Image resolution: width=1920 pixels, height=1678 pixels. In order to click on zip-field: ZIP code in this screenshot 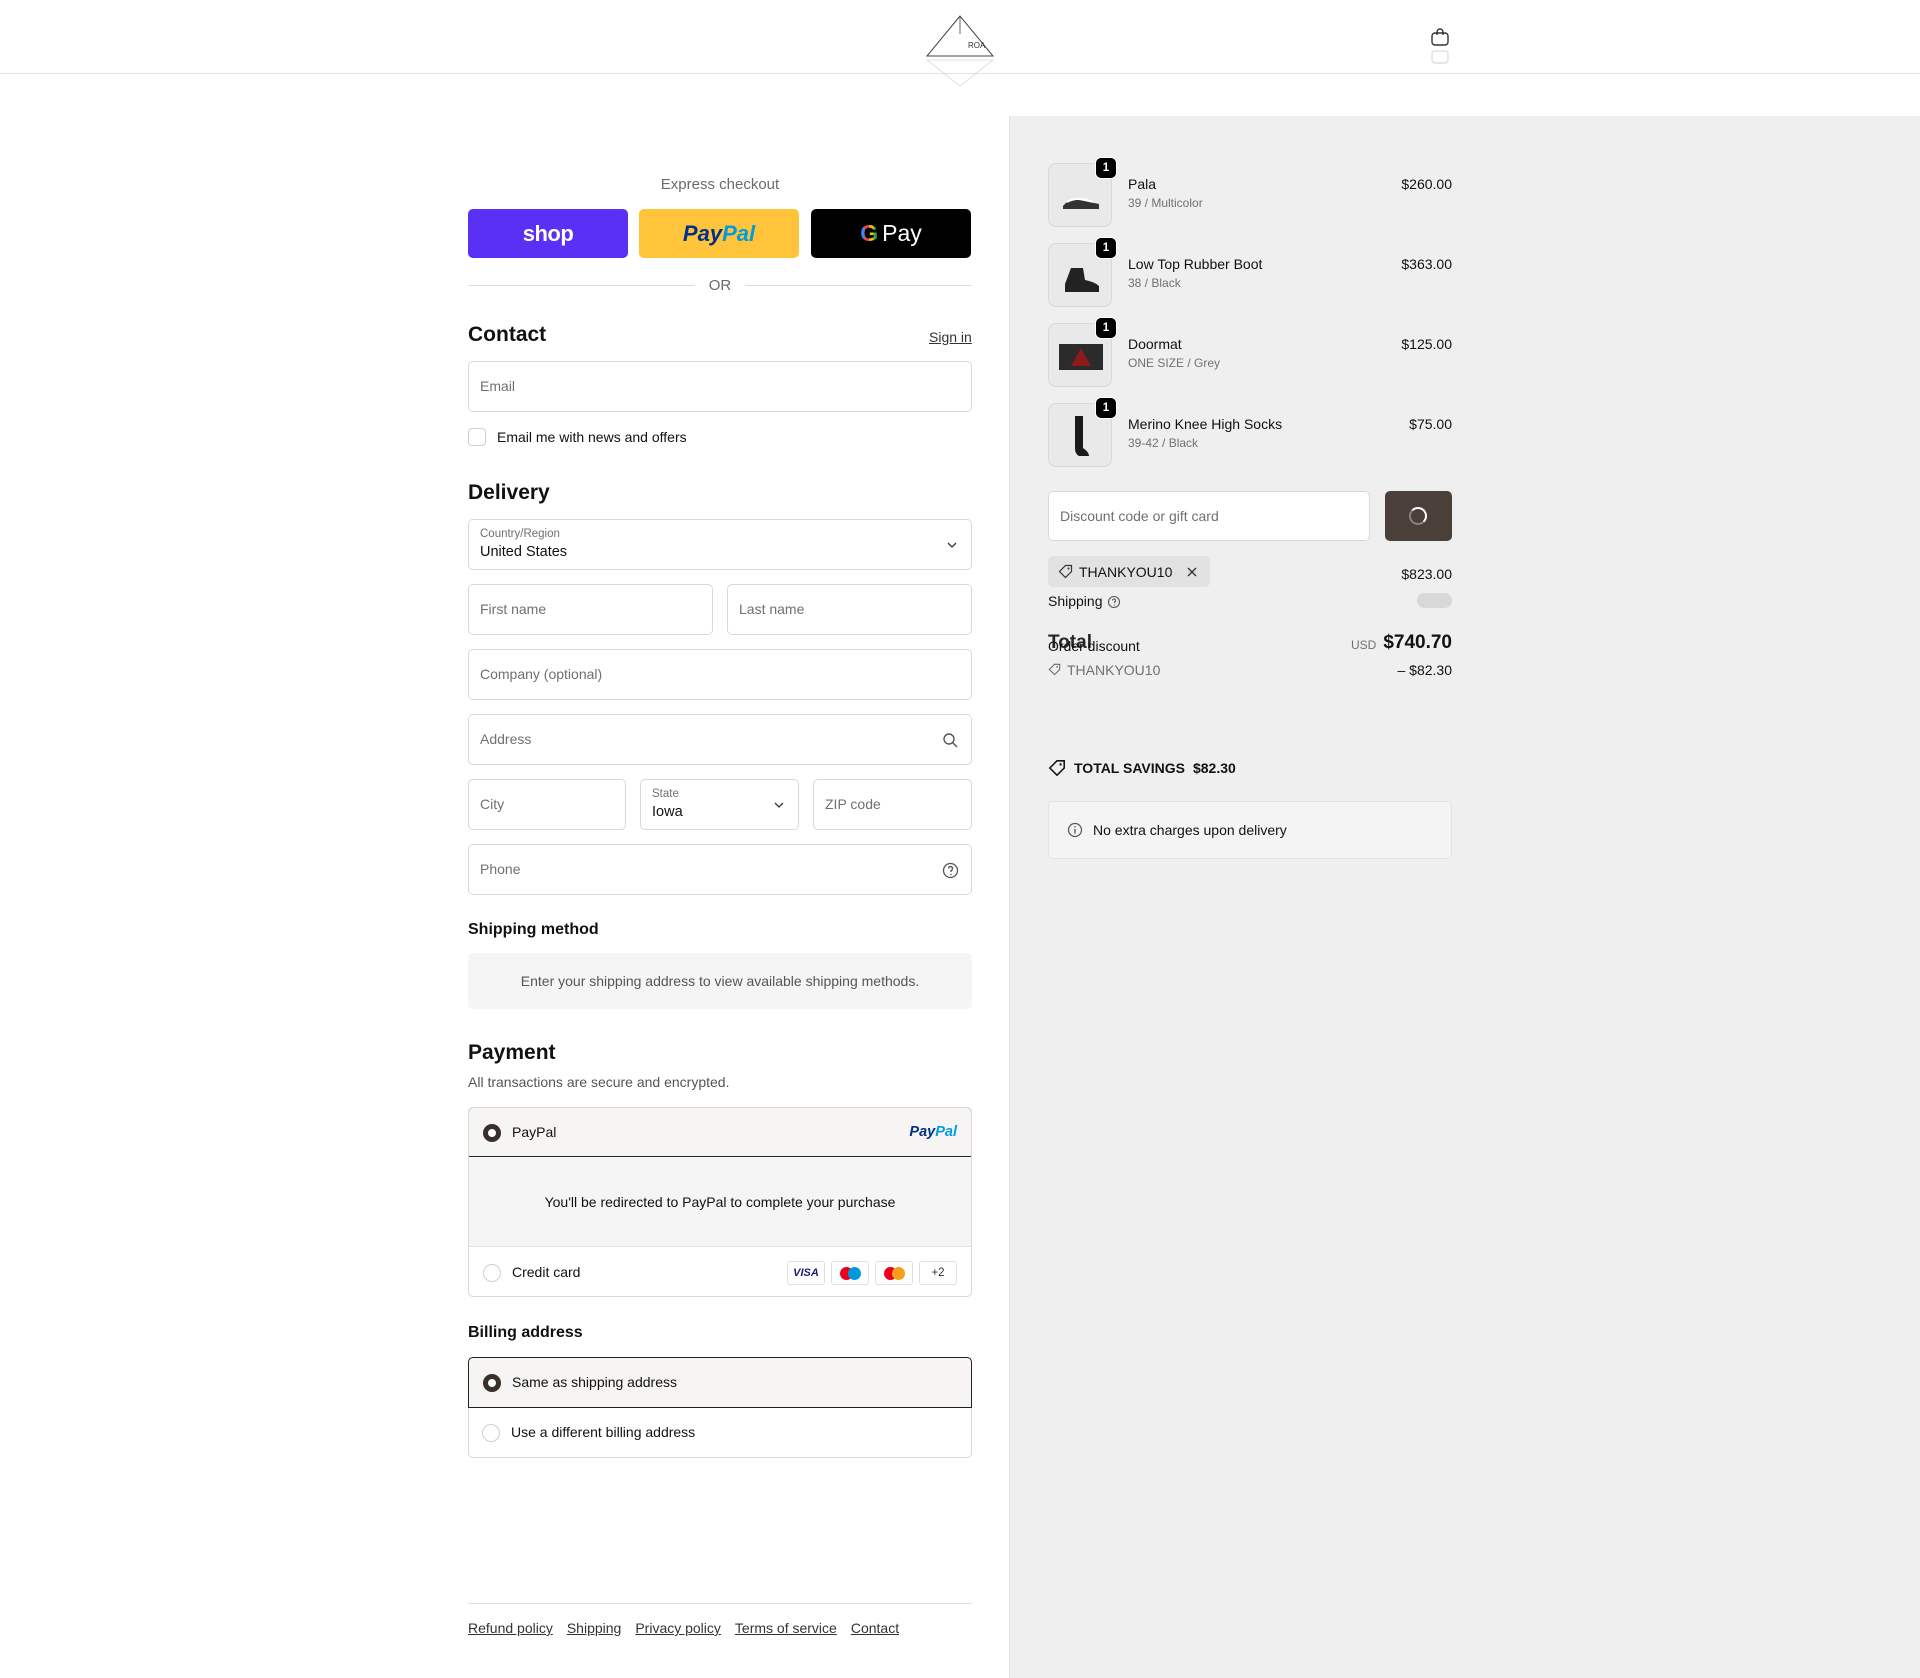, I will do `click(892, 804)`.